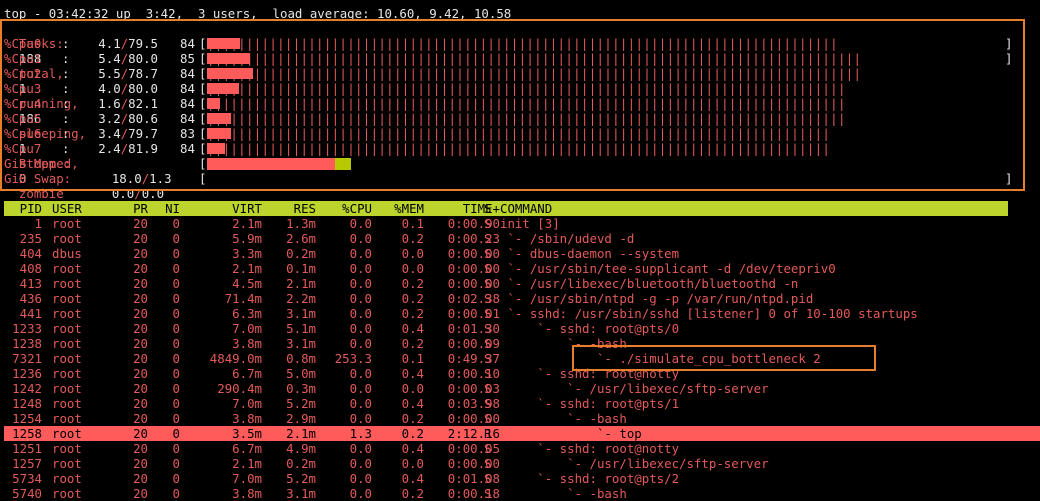  Describe the element at coordinates (567, 238) in the screenshot. I see `cell-cmd: `- /sbin/udevd -d` at that location.